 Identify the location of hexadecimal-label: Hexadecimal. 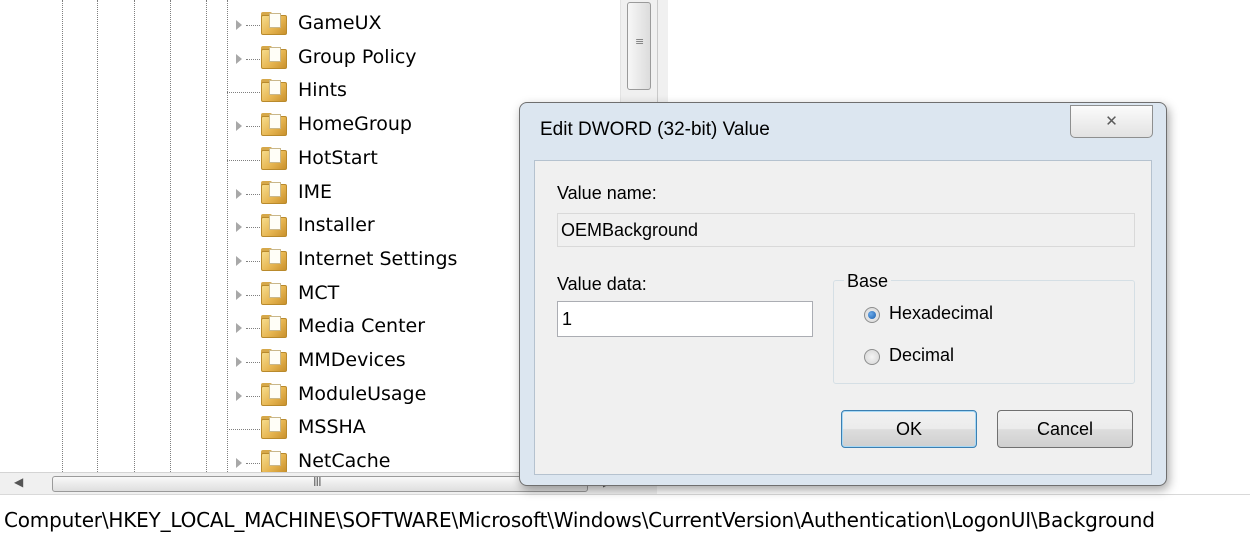
(941, 313).